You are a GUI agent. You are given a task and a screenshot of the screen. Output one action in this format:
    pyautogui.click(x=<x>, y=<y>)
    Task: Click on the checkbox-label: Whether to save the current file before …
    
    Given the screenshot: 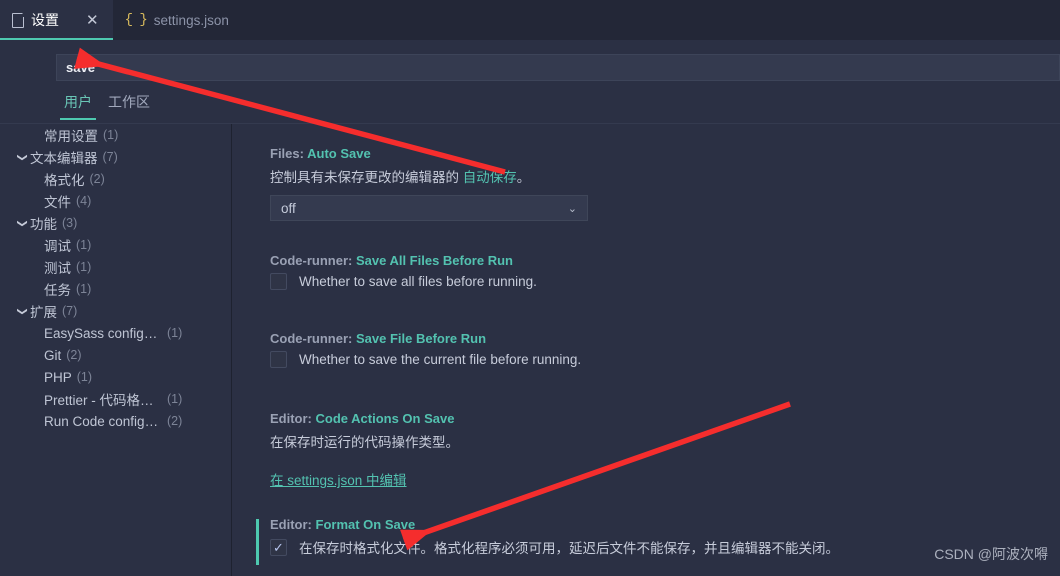 What is the action you would take?
    pyautogui.click(x=440, y=359)
    